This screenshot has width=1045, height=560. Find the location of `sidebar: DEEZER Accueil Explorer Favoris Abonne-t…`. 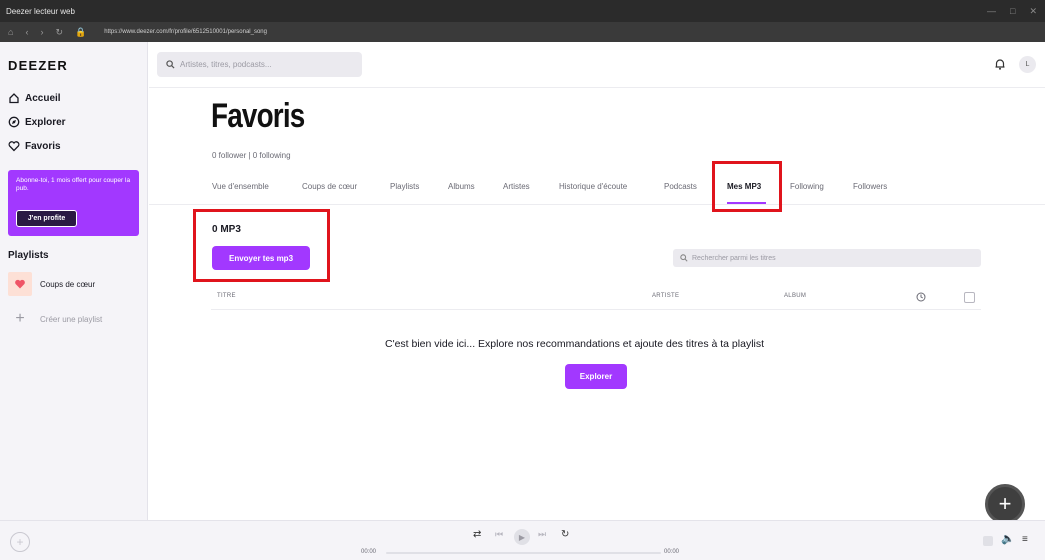

sidebar: DEEZER Accueil Explorer Favoris Abonne-t… is located at coordinates (74, 281).